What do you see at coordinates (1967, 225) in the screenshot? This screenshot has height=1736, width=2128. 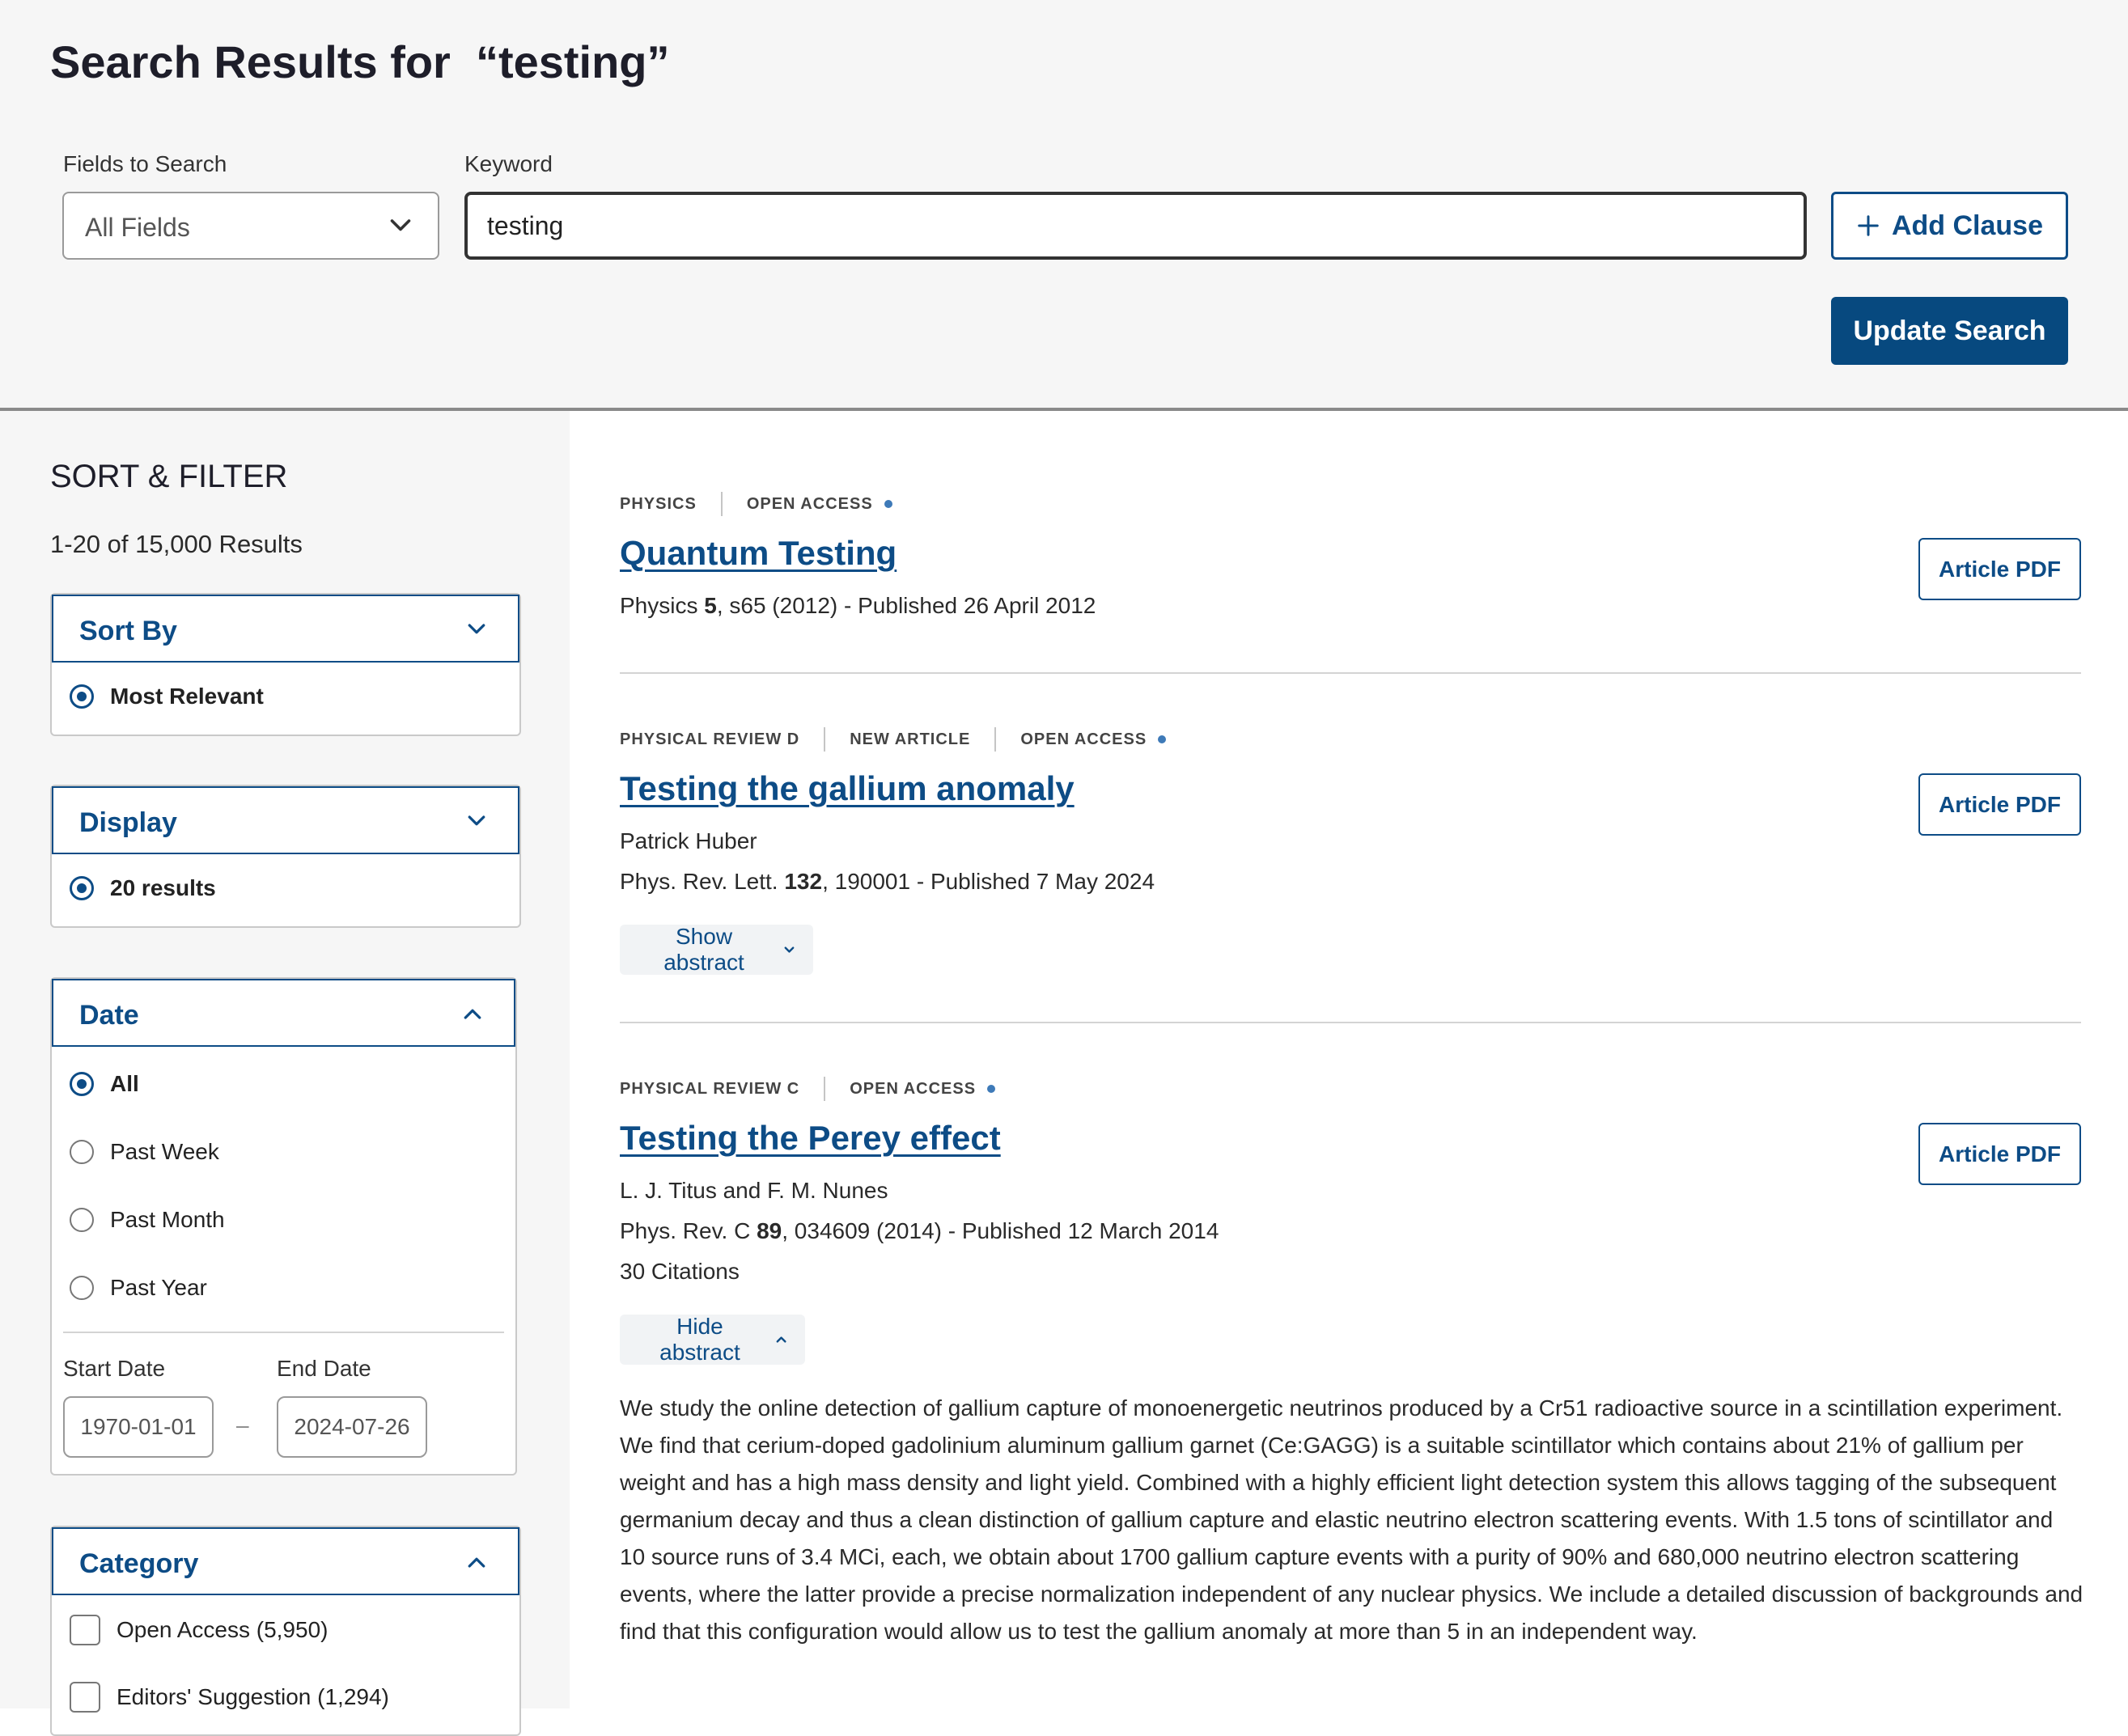 I see `add-clause-label: Add Clause` at bounding box center [1967, 225].